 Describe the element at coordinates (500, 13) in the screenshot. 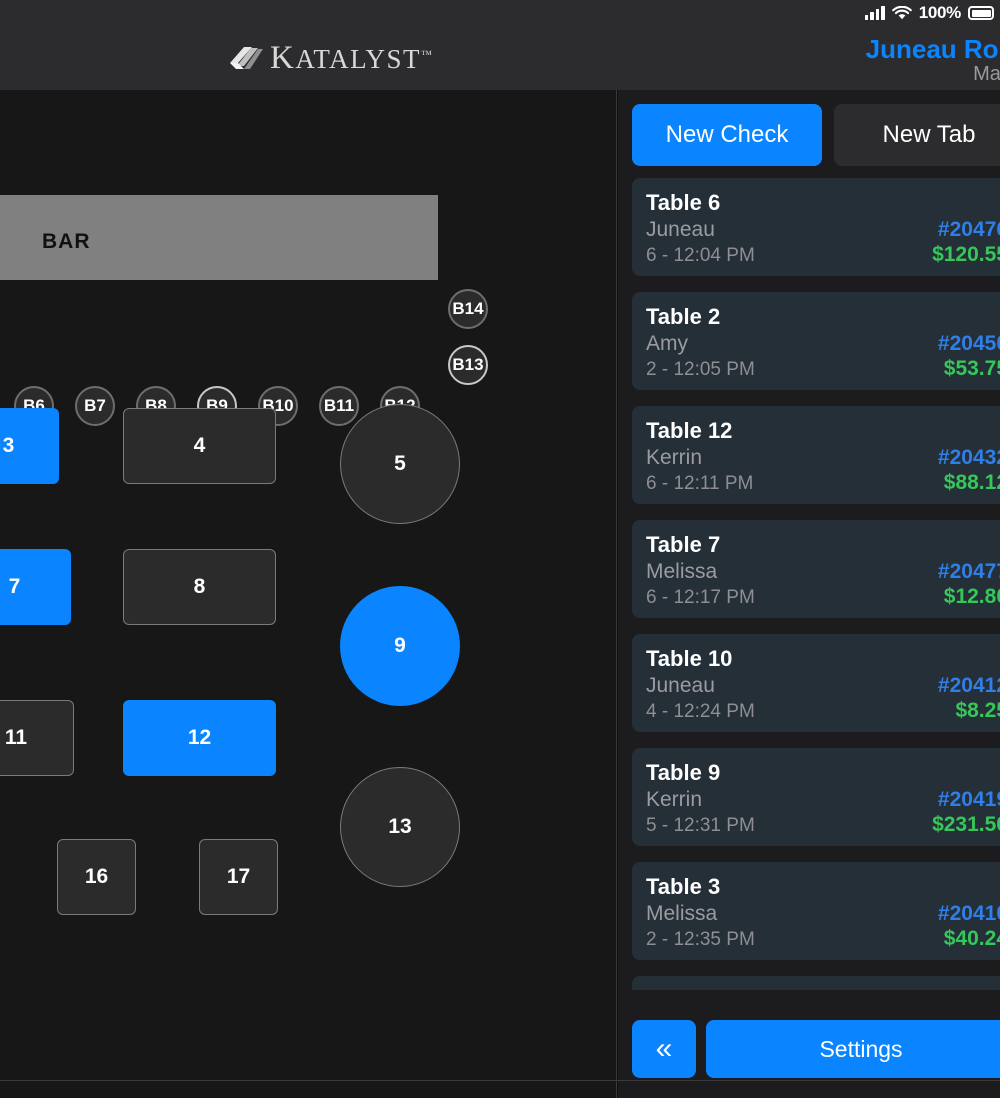

I see `ios-status-bar: 100%` at that location.